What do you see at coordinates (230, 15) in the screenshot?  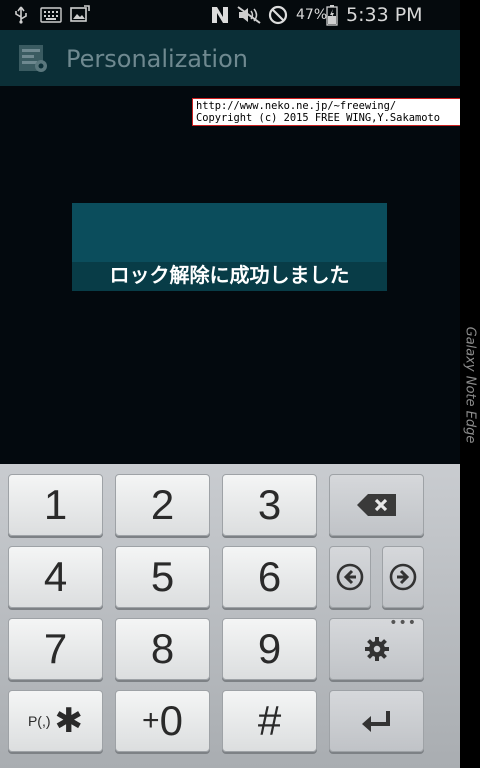 I see `status-bar: 47% 5:33 PM` at bounding box center [230, 15].